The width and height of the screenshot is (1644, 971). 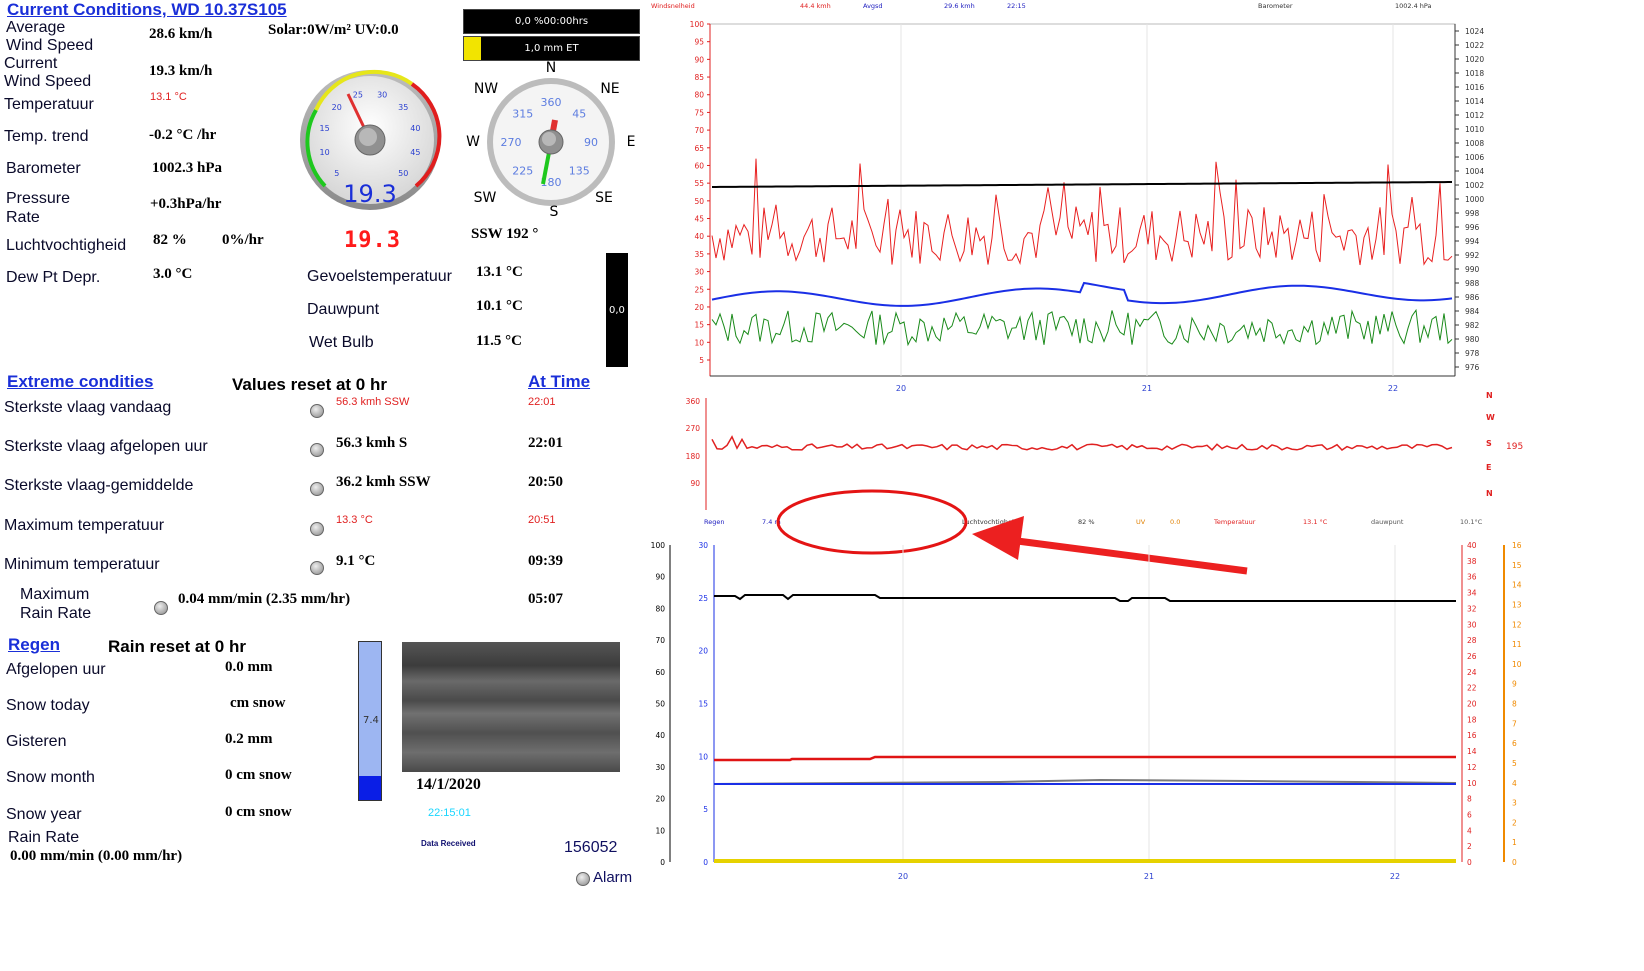 What do you see at coordinates (545, 561) in the screenshot?
I see `extreme-row-time: 09:39` at bounding box center [545, 561].